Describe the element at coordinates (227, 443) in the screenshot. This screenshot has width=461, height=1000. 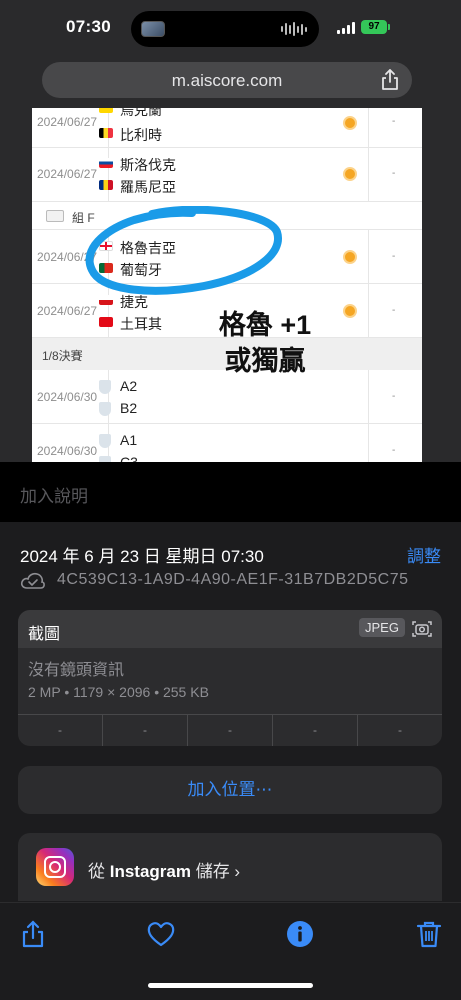
I see `match-row: 2024/06/30 A1 C3 -` at that location.